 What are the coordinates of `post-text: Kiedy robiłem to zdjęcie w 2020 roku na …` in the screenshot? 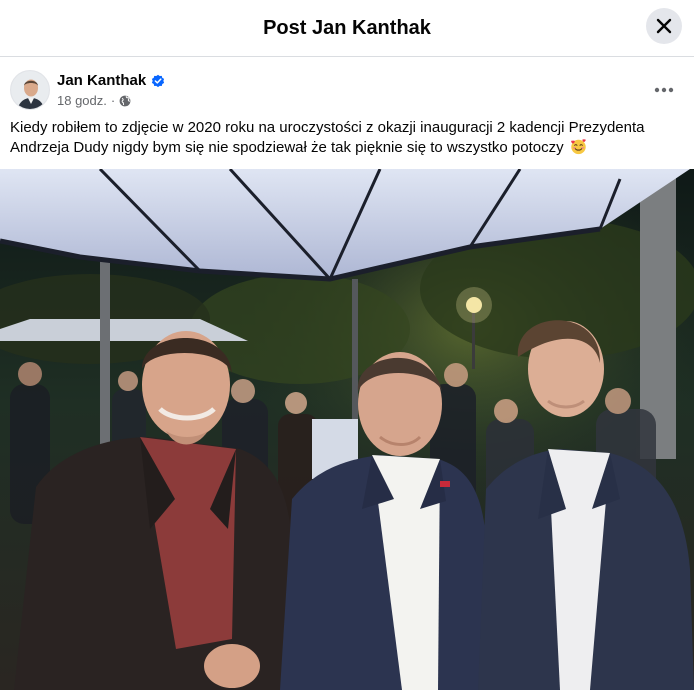 It's located at (327, 137).